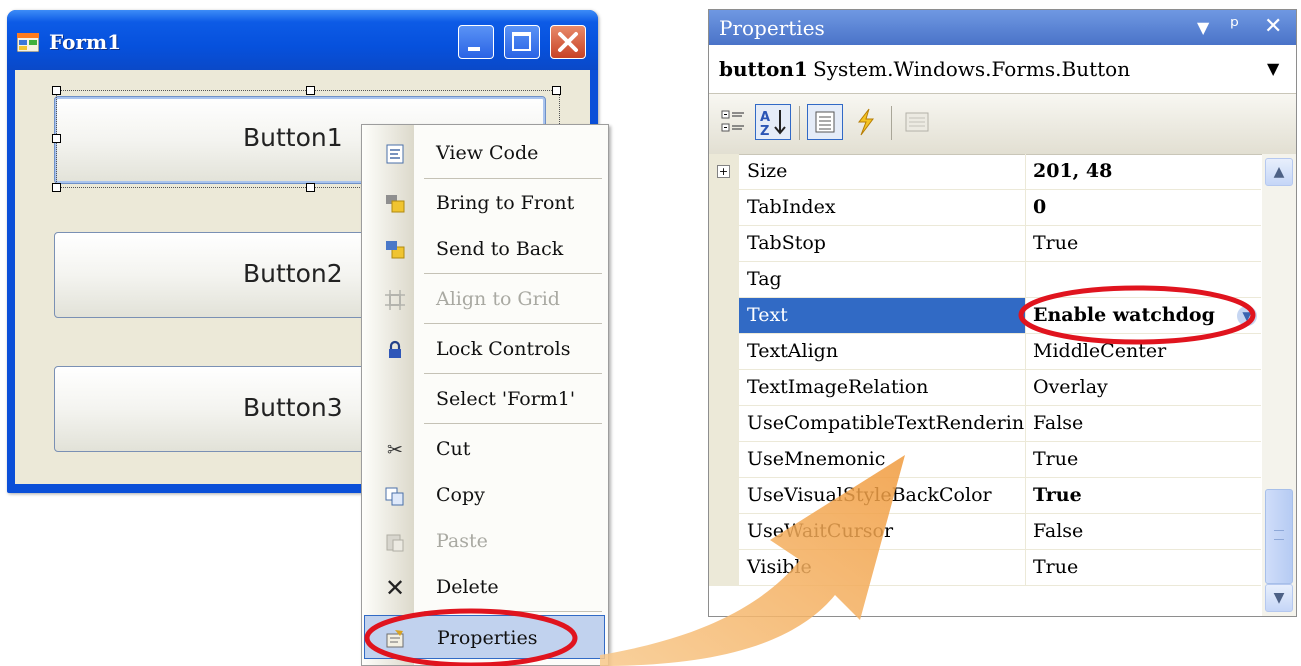  I want to click on property-value, so click(1143, 280).